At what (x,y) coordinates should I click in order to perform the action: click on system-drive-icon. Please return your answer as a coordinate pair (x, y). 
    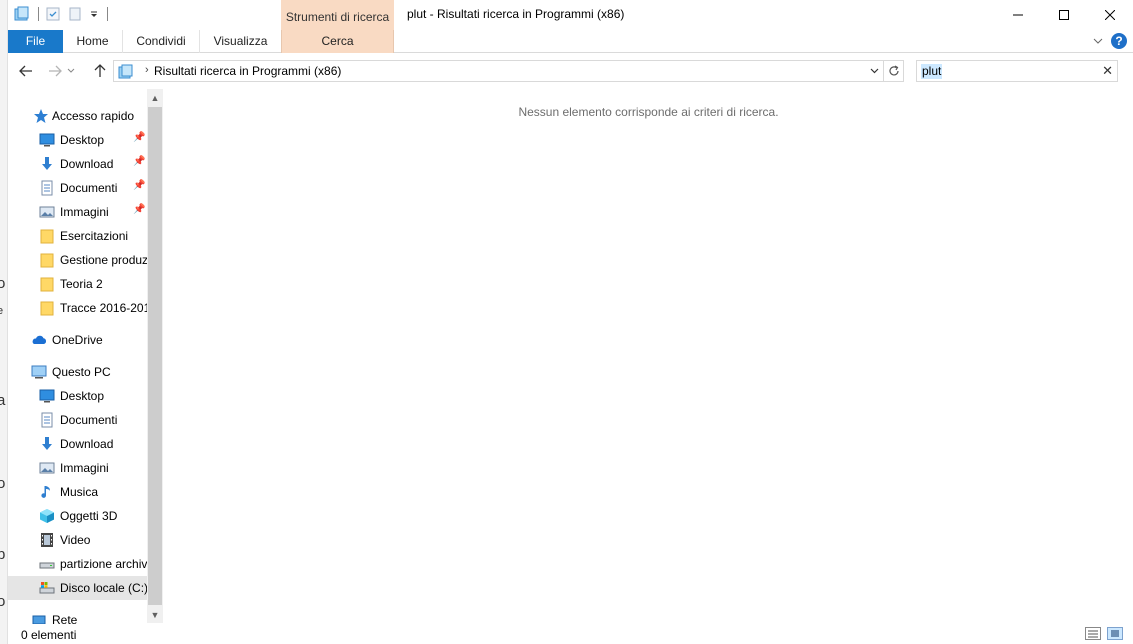
    Looking at the image, I should click on (47, 588).